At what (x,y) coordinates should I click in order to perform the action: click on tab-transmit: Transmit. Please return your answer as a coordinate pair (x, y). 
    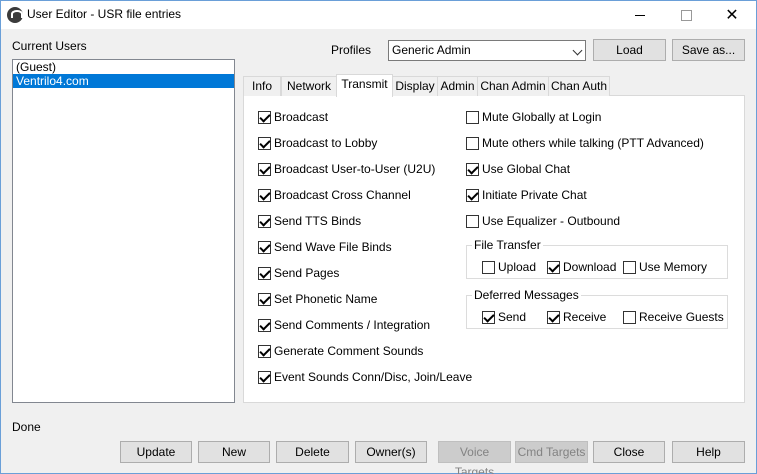
    Looking at the image, I should click on (364, 85).